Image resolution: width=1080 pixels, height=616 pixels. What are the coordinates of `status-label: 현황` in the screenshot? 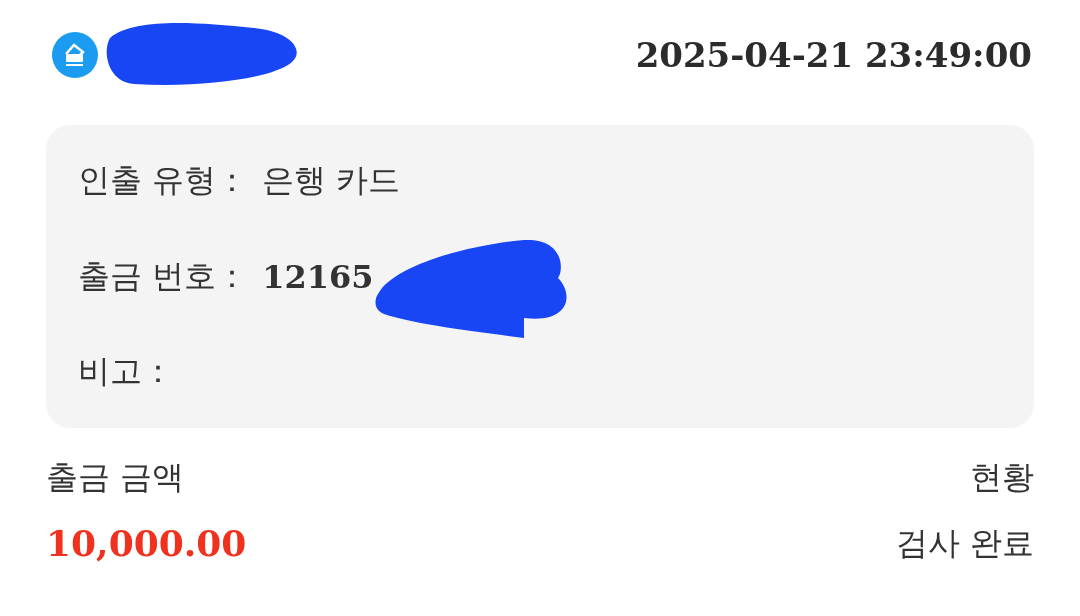 It's located at (1002, 477).